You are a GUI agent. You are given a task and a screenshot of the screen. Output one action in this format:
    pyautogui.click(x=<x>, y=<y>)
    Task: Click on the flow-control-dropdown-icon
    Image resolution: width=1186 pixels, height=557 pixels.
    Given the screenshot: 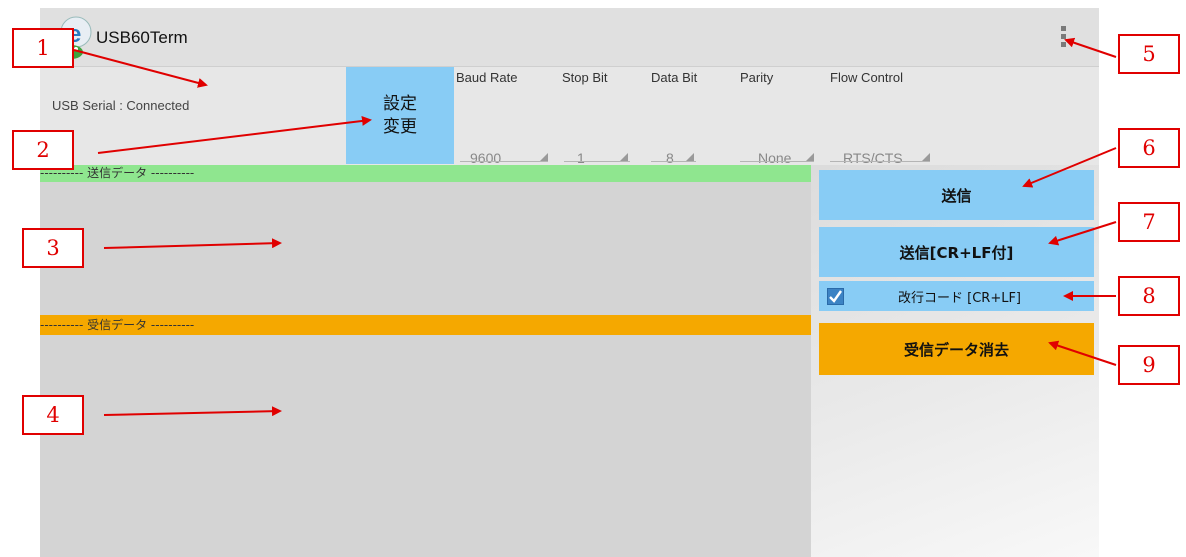 What is the action you would take?
    pyautogui.click(x=926, y=157)
    